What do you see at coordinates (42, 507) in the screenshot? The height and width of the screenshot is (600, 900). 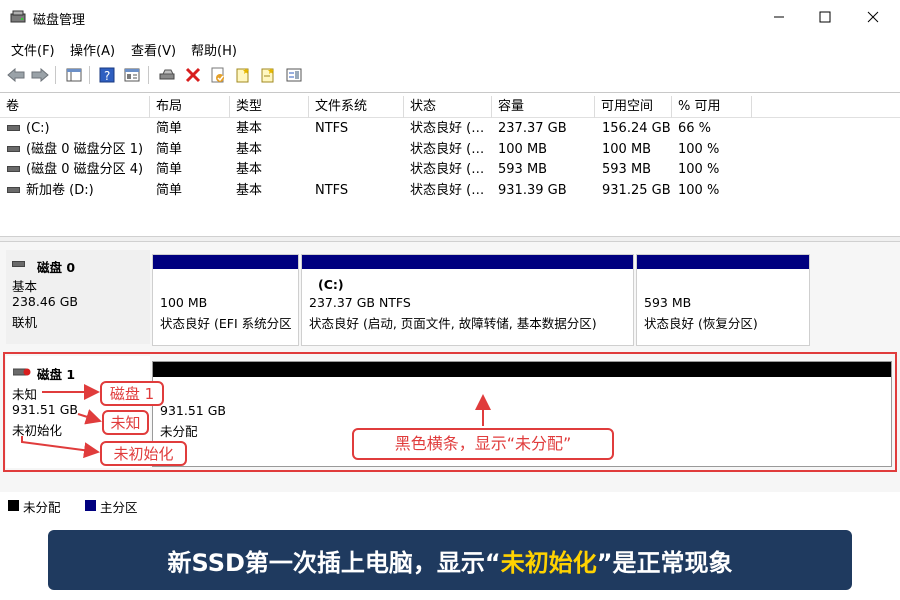 I see `legend-label-unallocated: 未分配` at bounding box center [42, 507].